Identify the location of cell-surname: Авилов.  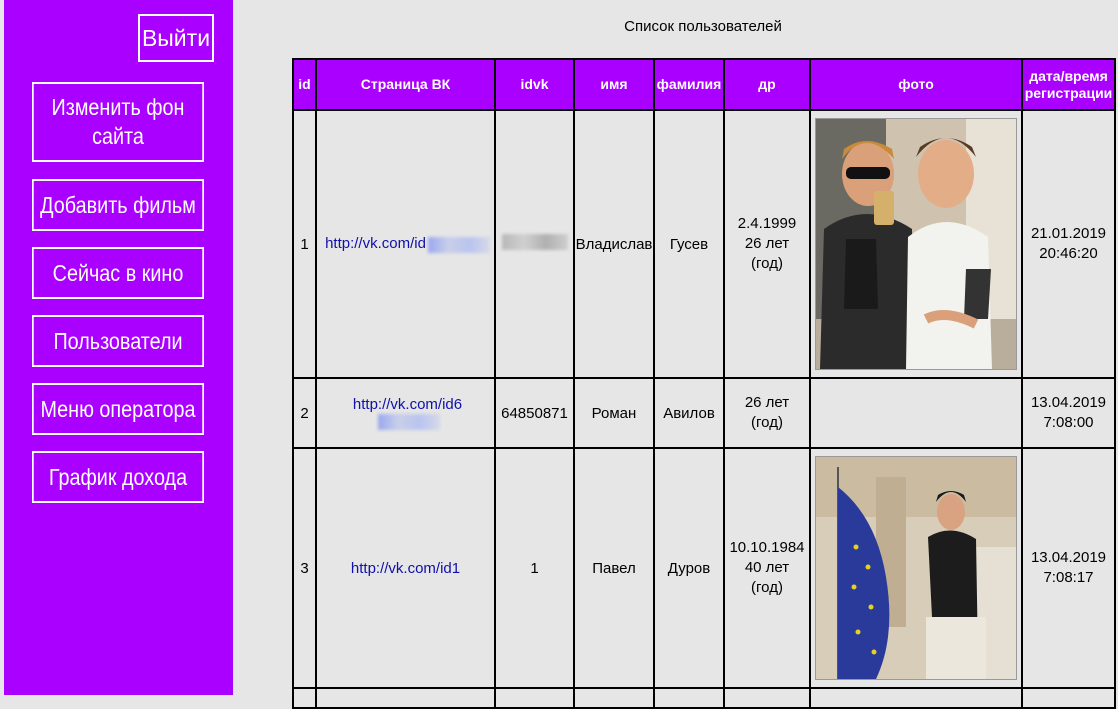
(689, 413).